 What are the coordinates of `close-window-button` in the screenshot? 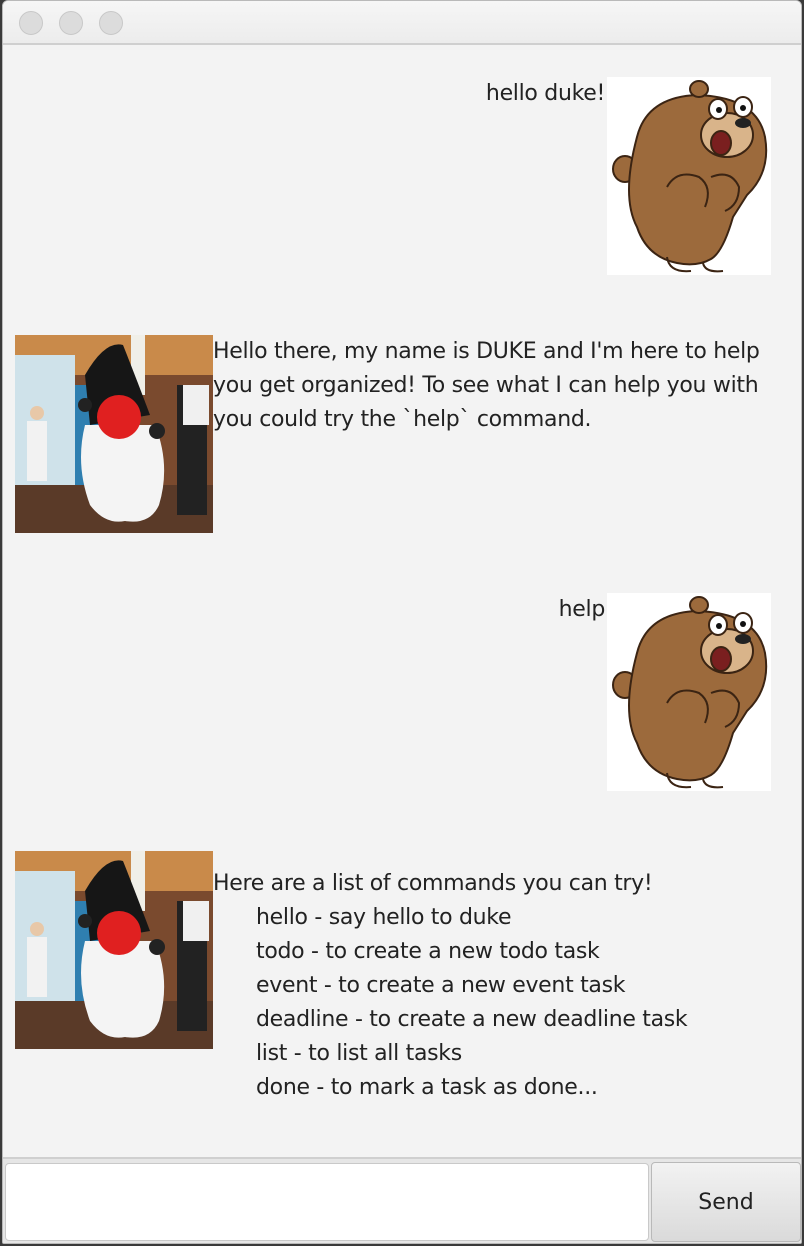 It's located at (31, 23).